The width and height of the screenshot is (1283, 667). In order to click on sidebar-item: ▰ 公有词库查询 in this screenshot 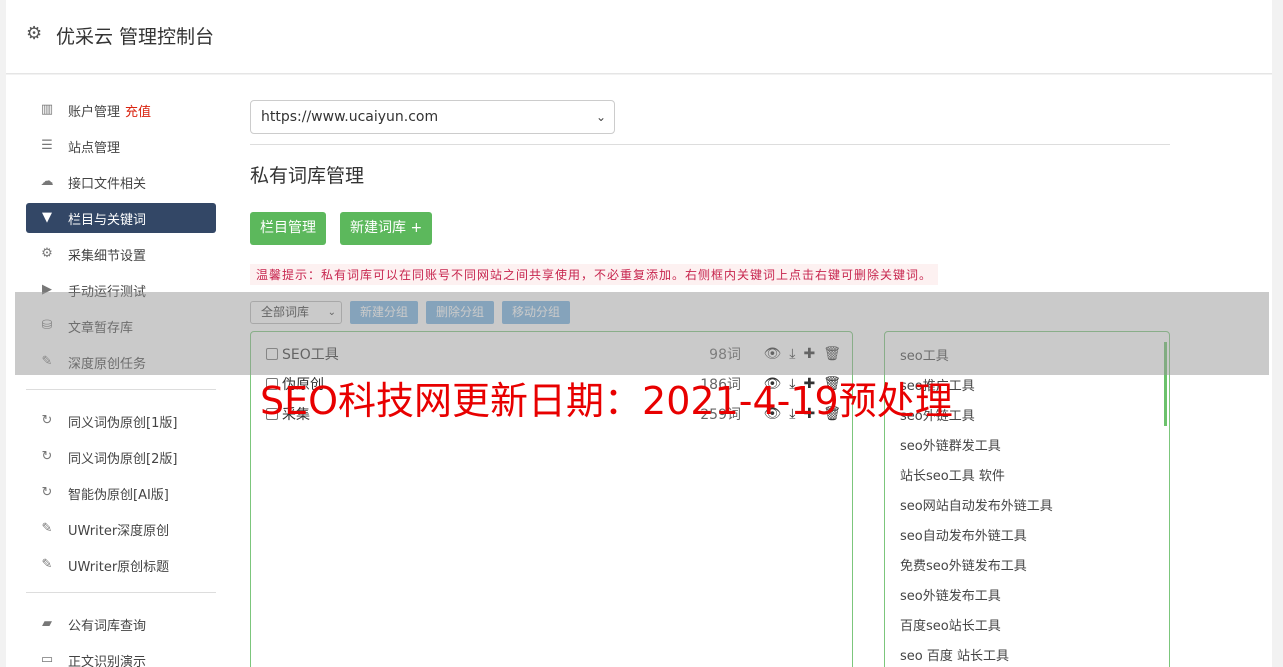, I will do `click(121, 624)`.